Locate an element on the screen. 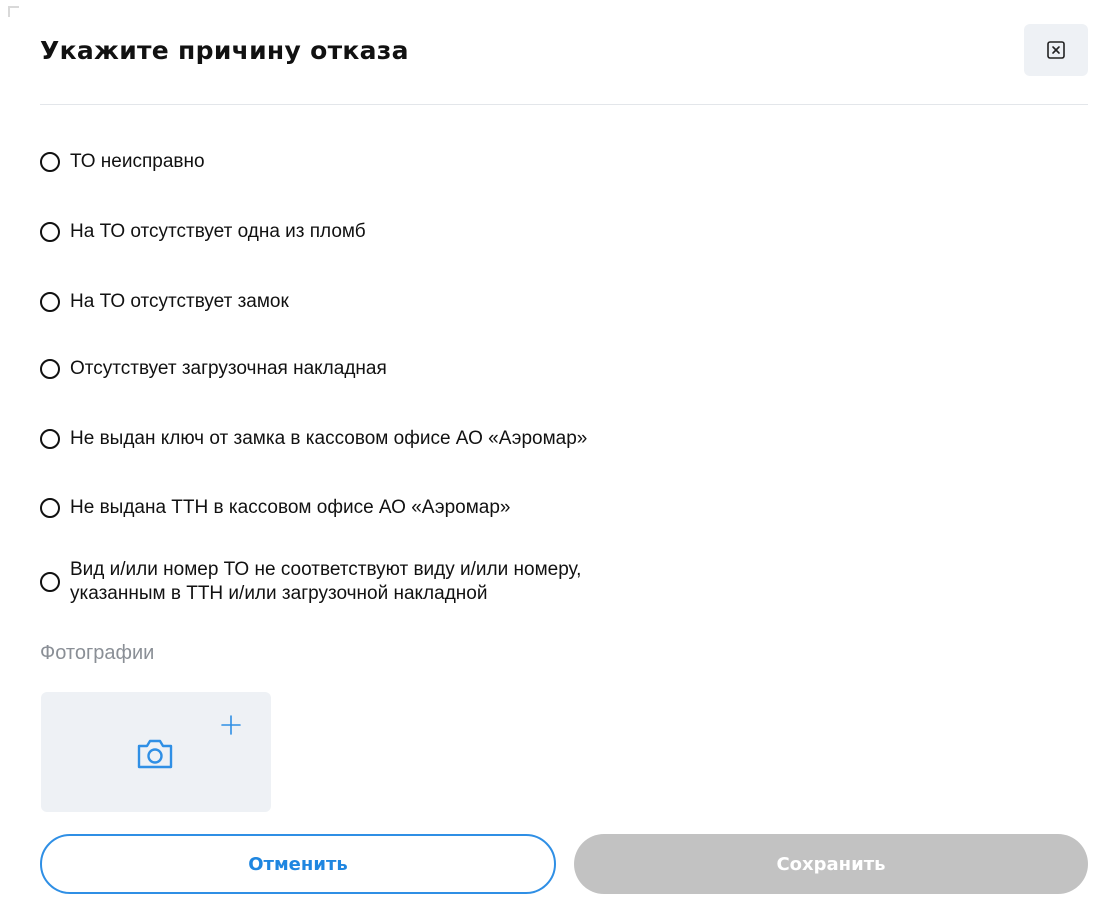  reason-option-3: На ТО отсутствует замок is located at coordinates (164, 302).